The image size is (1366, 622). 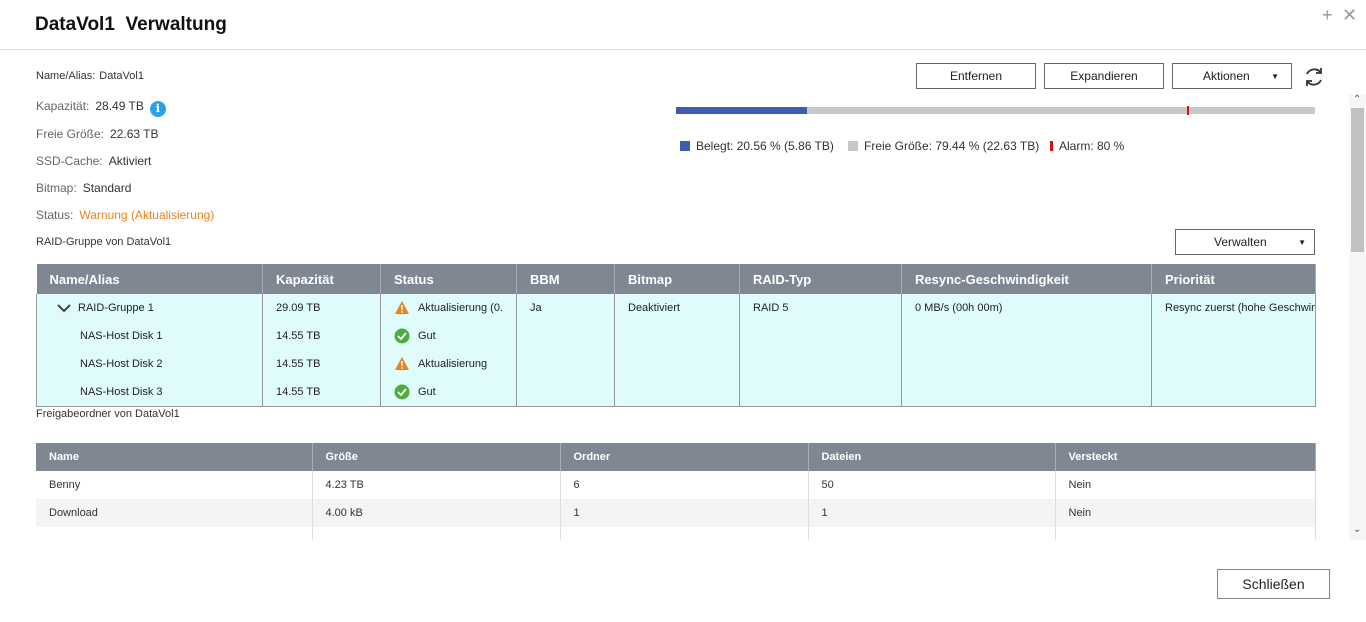 What do you see at coordinates (995, 110) in the screenshot?
I see `usage-bar` at bounding box center [995, 110].